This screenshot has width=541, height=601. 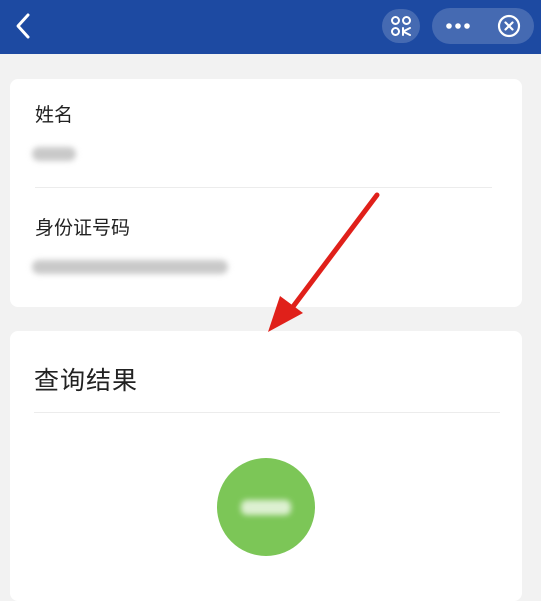 I want to click on result-title: 查询结果, so click(x=86, y=380).